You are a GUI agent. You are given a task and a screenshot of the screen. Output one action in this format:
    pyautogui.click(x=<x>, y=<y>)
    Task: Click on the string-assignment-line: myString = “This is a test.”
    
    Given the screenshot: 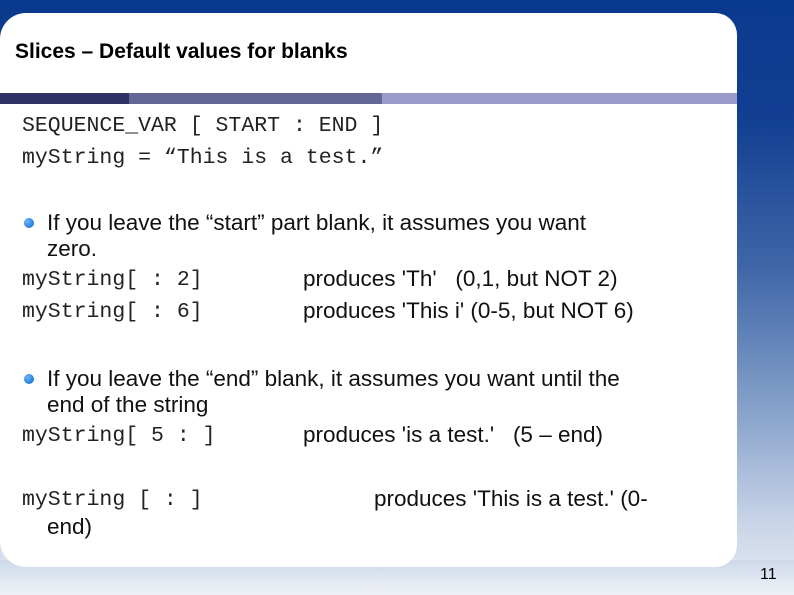 What is the action you would take?
    pyautogui.click(x=203, y=158)
    